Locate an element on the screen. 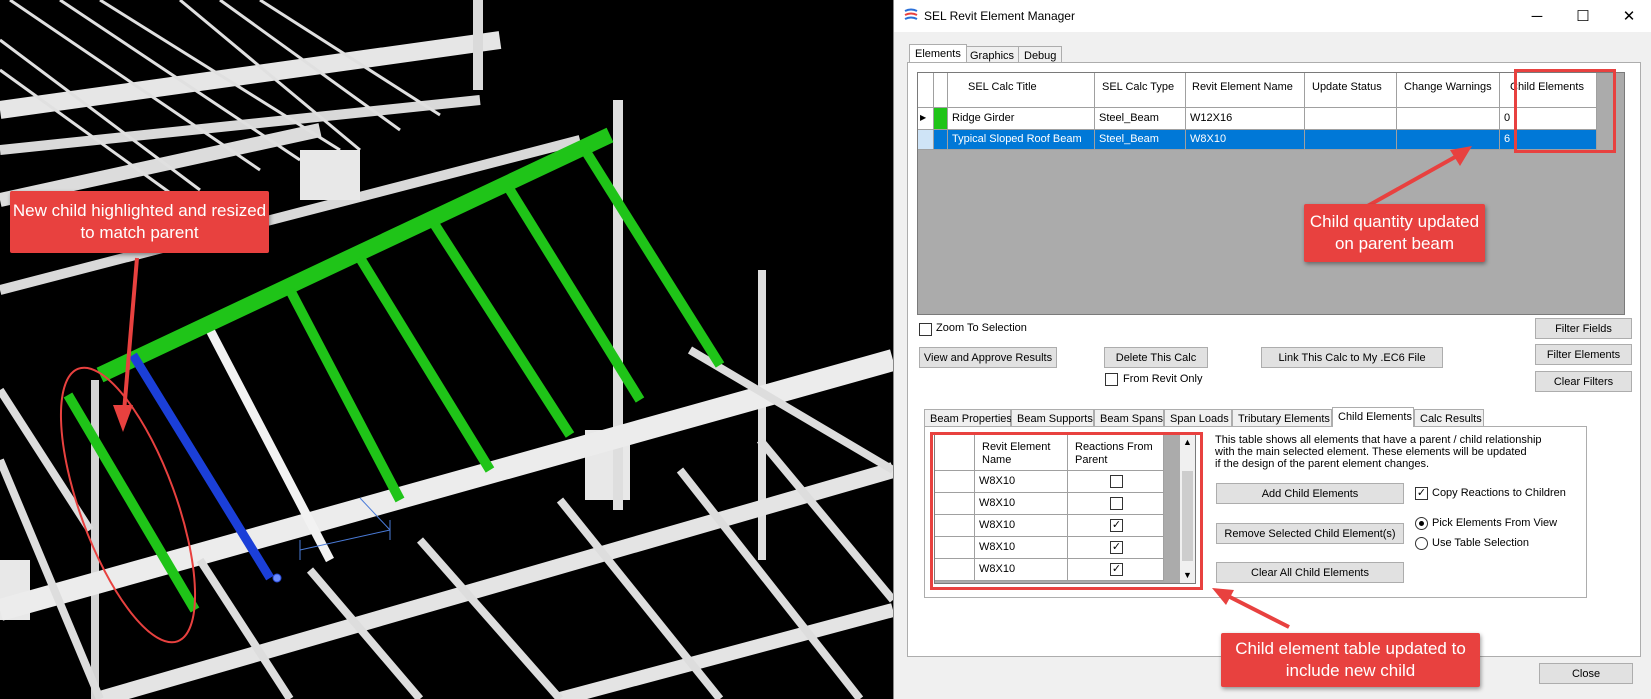  close-window-button: ✕ is located at coordinates (1628, 16).